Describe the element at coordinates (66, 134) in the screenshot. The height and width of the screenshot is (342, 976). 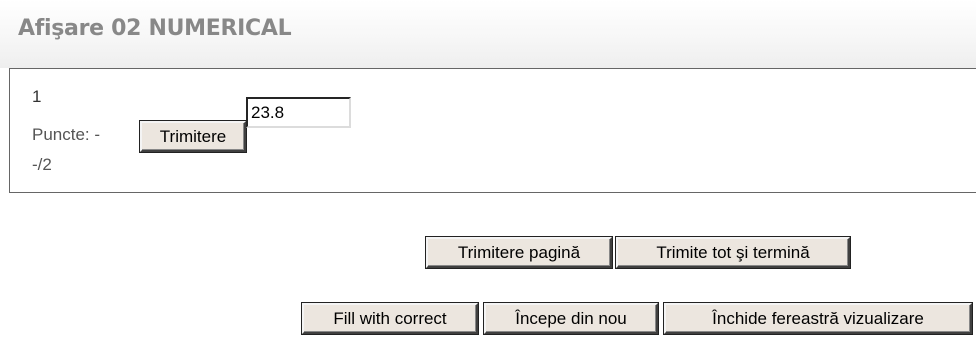
I see `question-grade-label: Puncte: -` at that location.